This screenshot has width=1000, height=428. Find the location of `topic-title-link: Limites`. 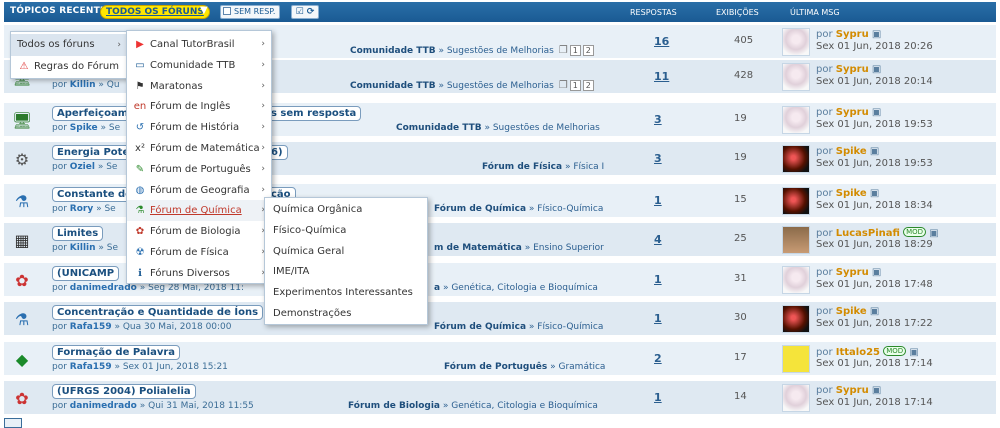

topic-title-link: Limites is located at coordinates (78, 233).